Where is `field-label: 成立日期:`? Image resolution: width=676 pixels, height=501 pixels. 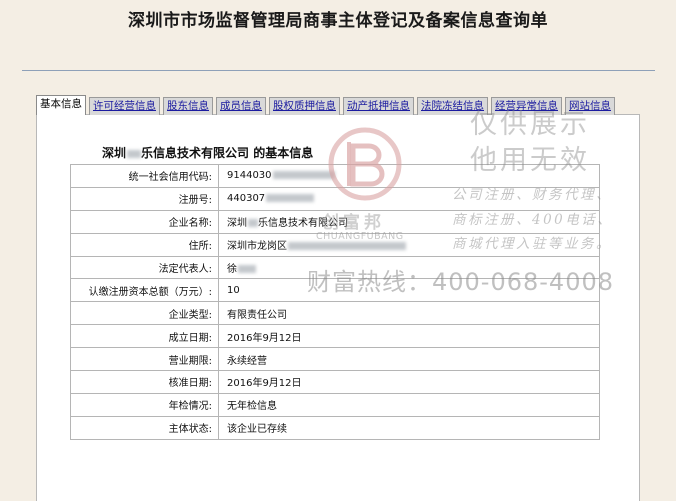
field-label: 成立日期: is located at coordinates (144, 336).